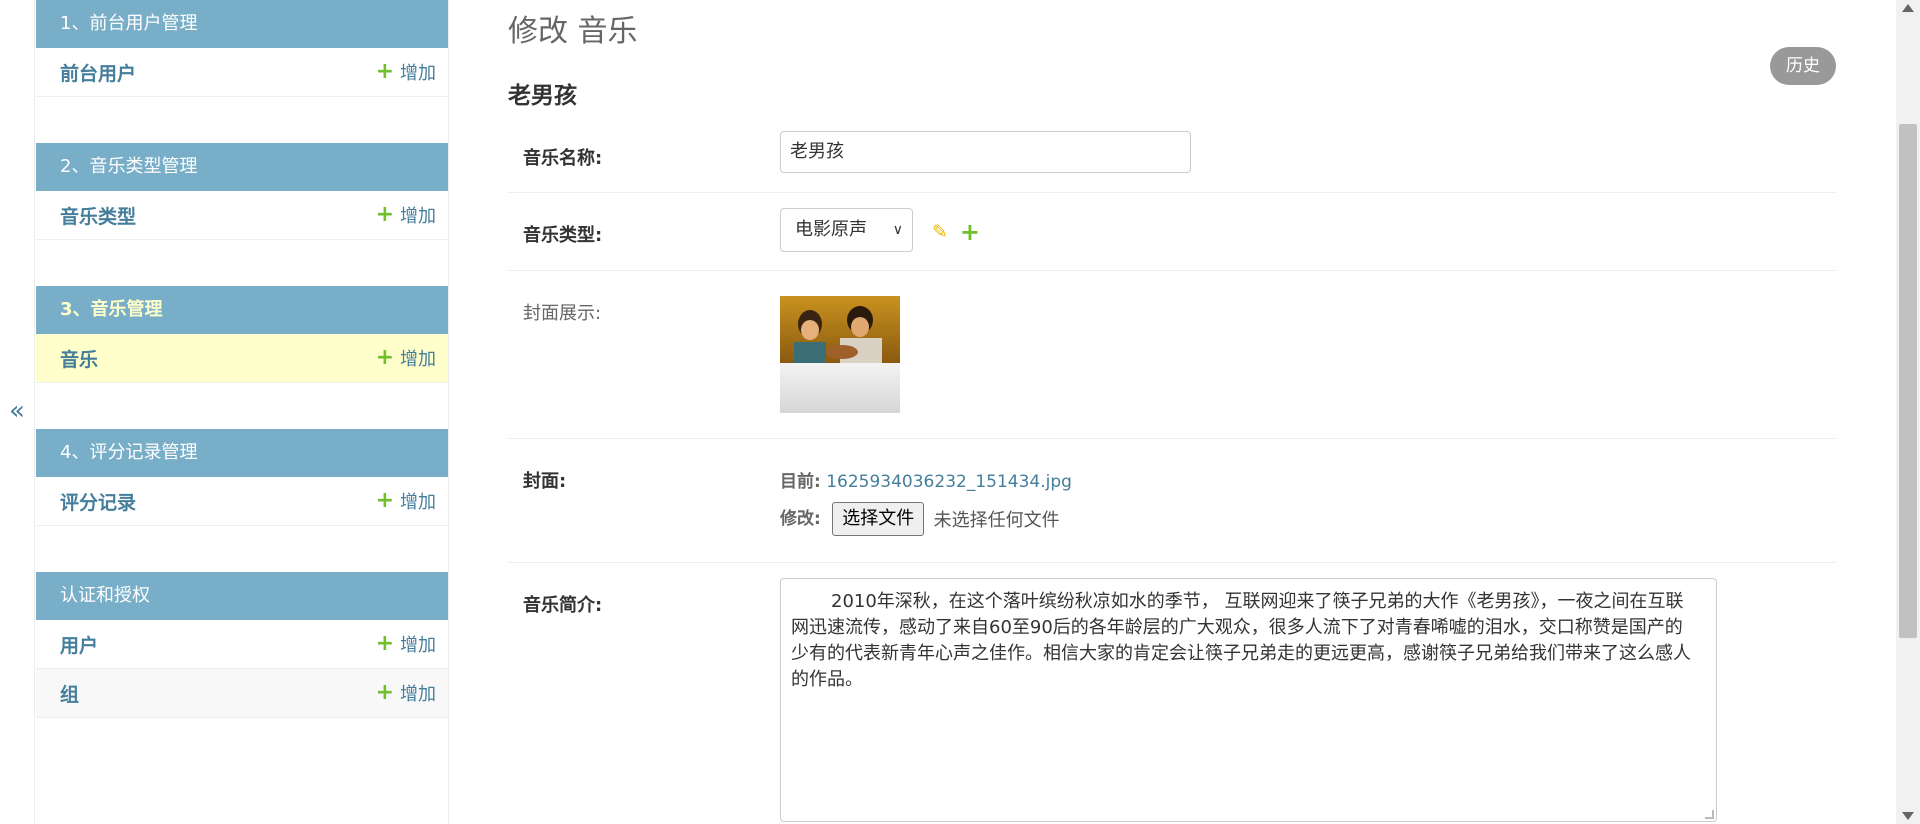  Describe the element at coordinates (562, 313) in the screenshot. I see `cover-display-label: 封面展示:` at that location.